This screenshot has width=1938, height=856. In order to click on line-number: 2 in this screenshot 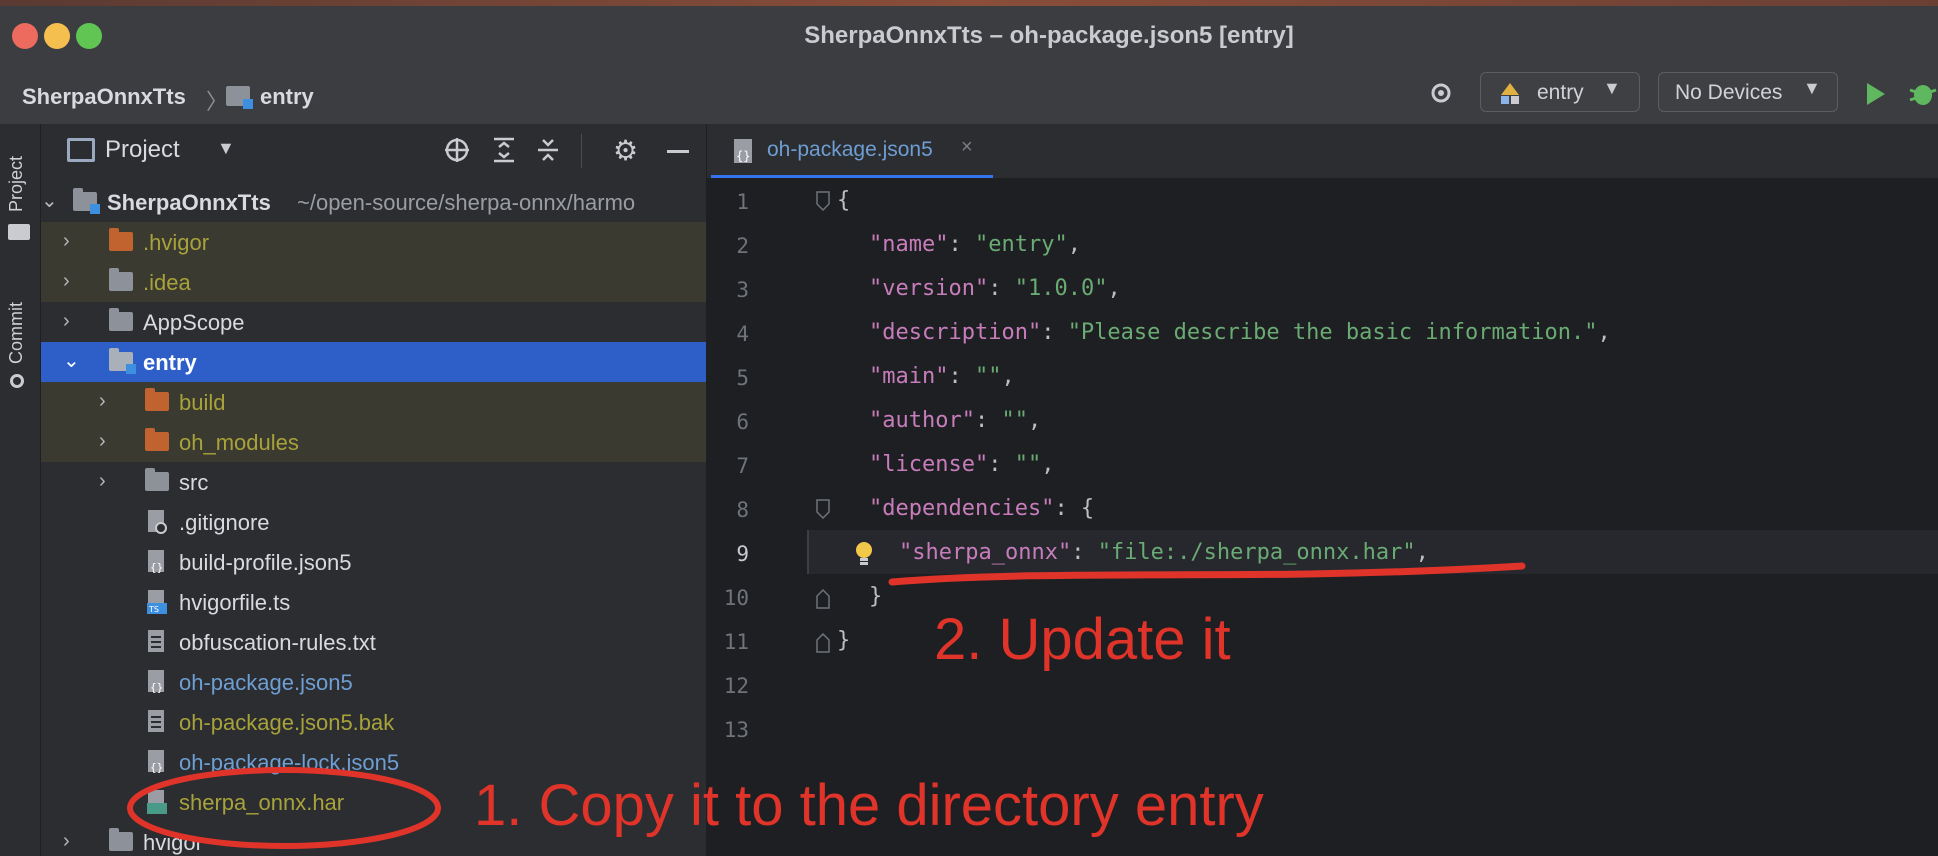, I will do `click(742, 246)`.